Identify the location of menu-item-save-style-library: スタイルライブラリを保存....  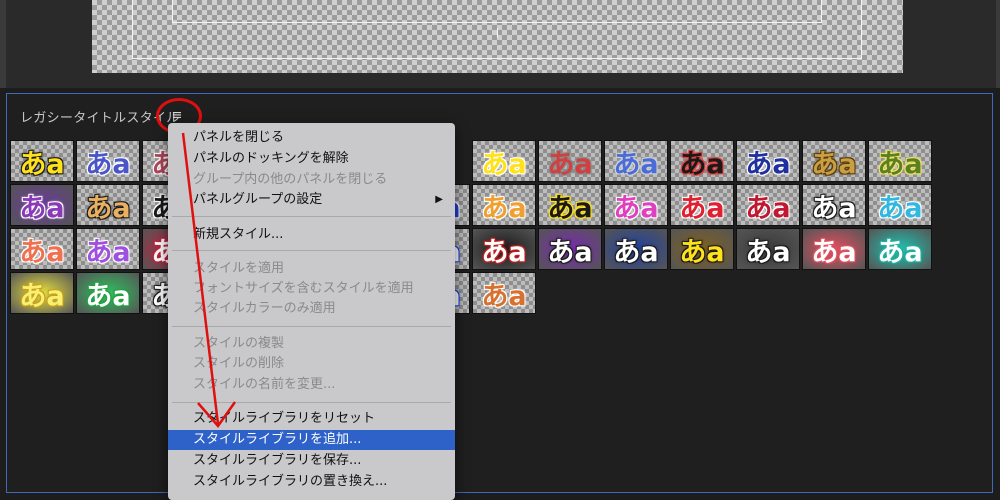
(311, 461).